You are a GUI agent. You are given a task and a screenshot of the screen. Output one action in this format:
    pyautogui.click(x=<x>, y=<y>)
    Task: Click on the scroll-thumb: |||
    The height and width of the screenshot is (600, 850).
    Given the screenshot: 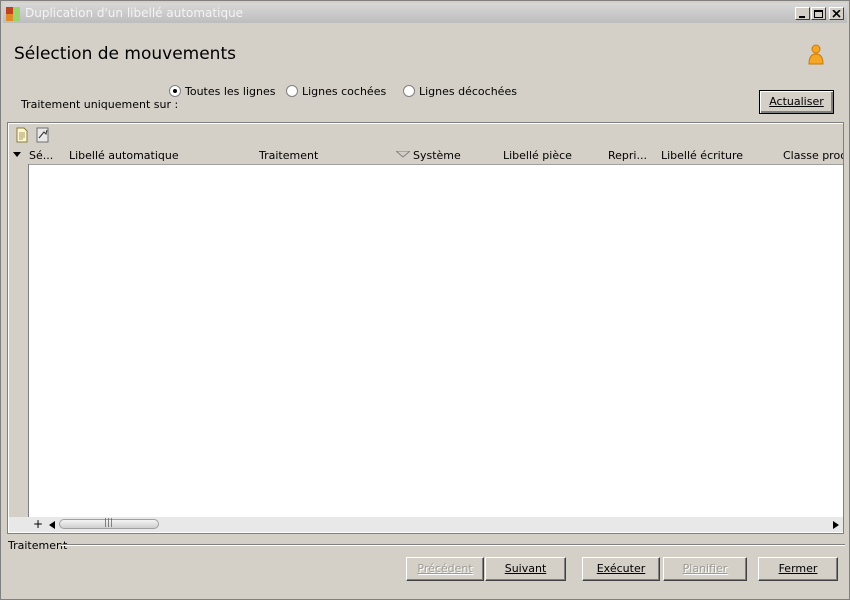 What is the action you would take?
    pyautogui.click(x=109, y=523)
    